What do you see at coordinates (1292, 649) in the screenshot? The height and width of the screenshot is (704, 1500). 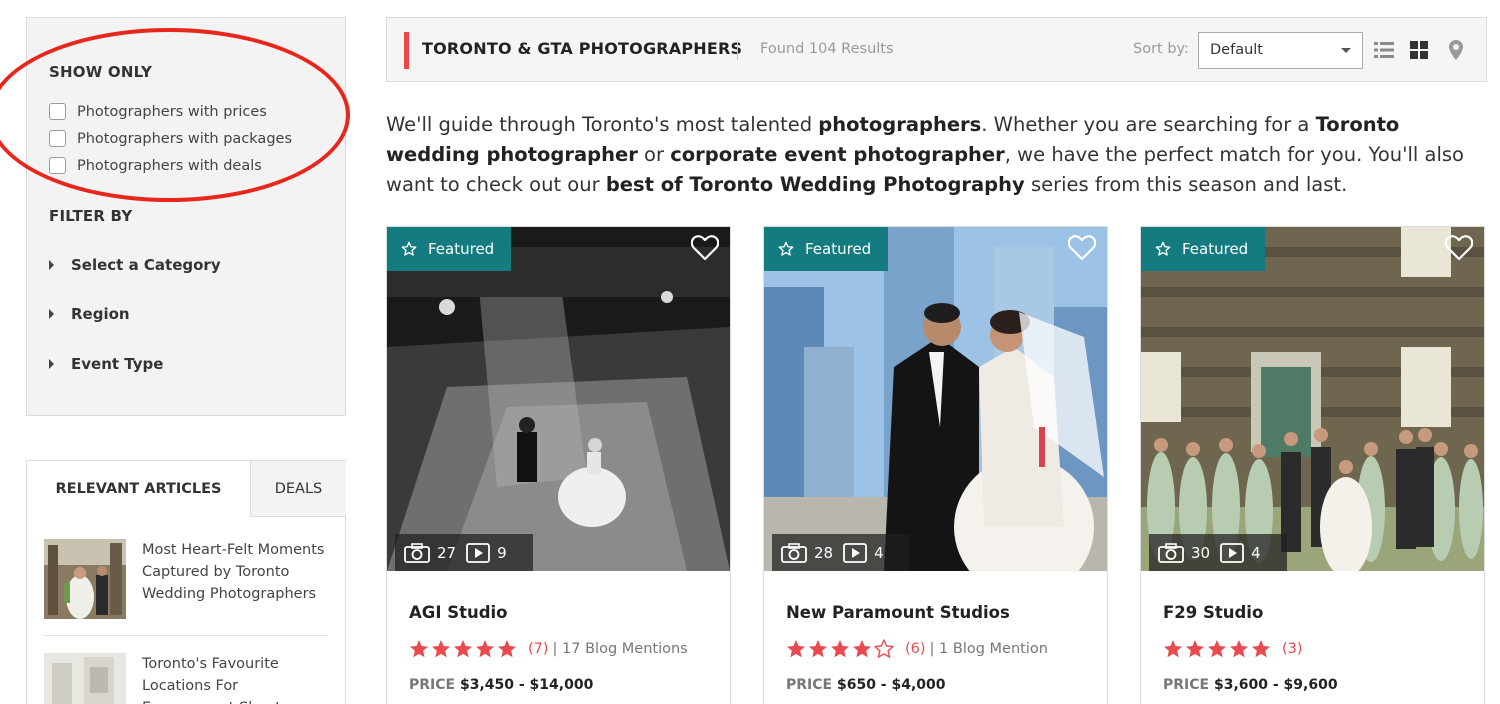 I see `review-count: (3)` at bounding box center [1292, 649].